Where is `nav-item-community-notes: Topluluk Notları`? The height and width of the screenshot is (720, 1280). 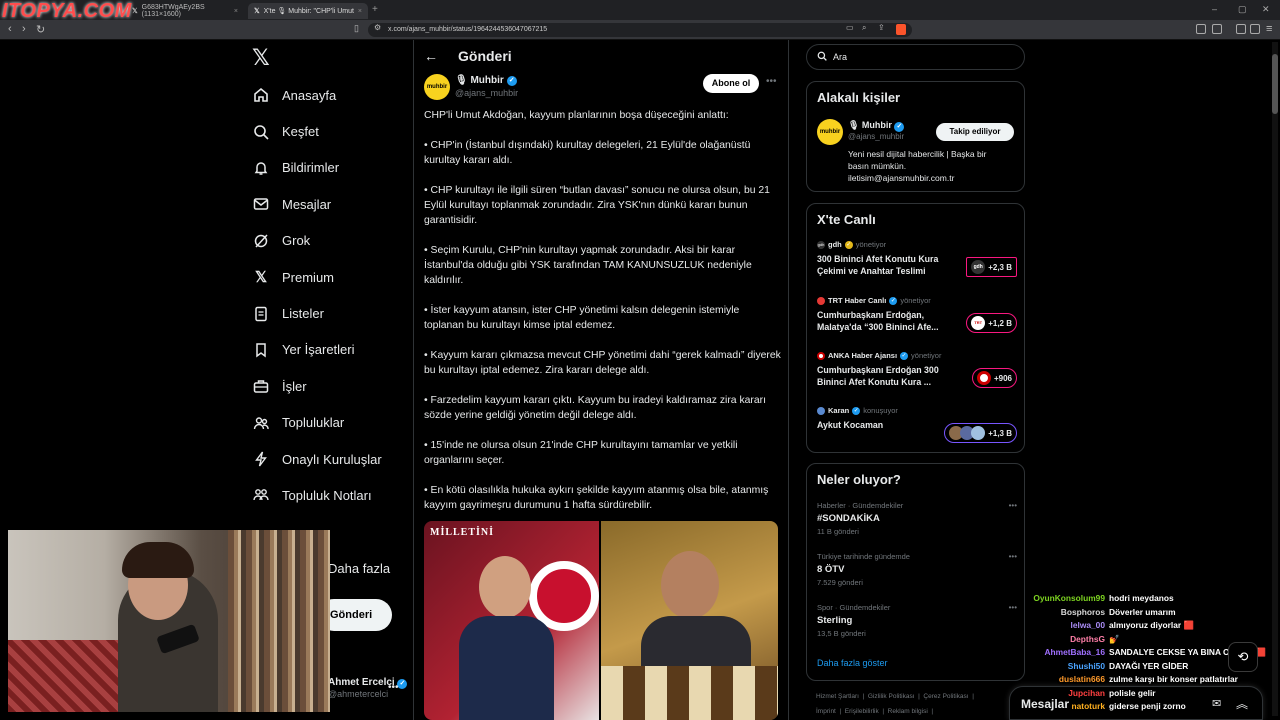 nav-item-community-notes: Topluluk Notları is located at coordinates (327, 495).